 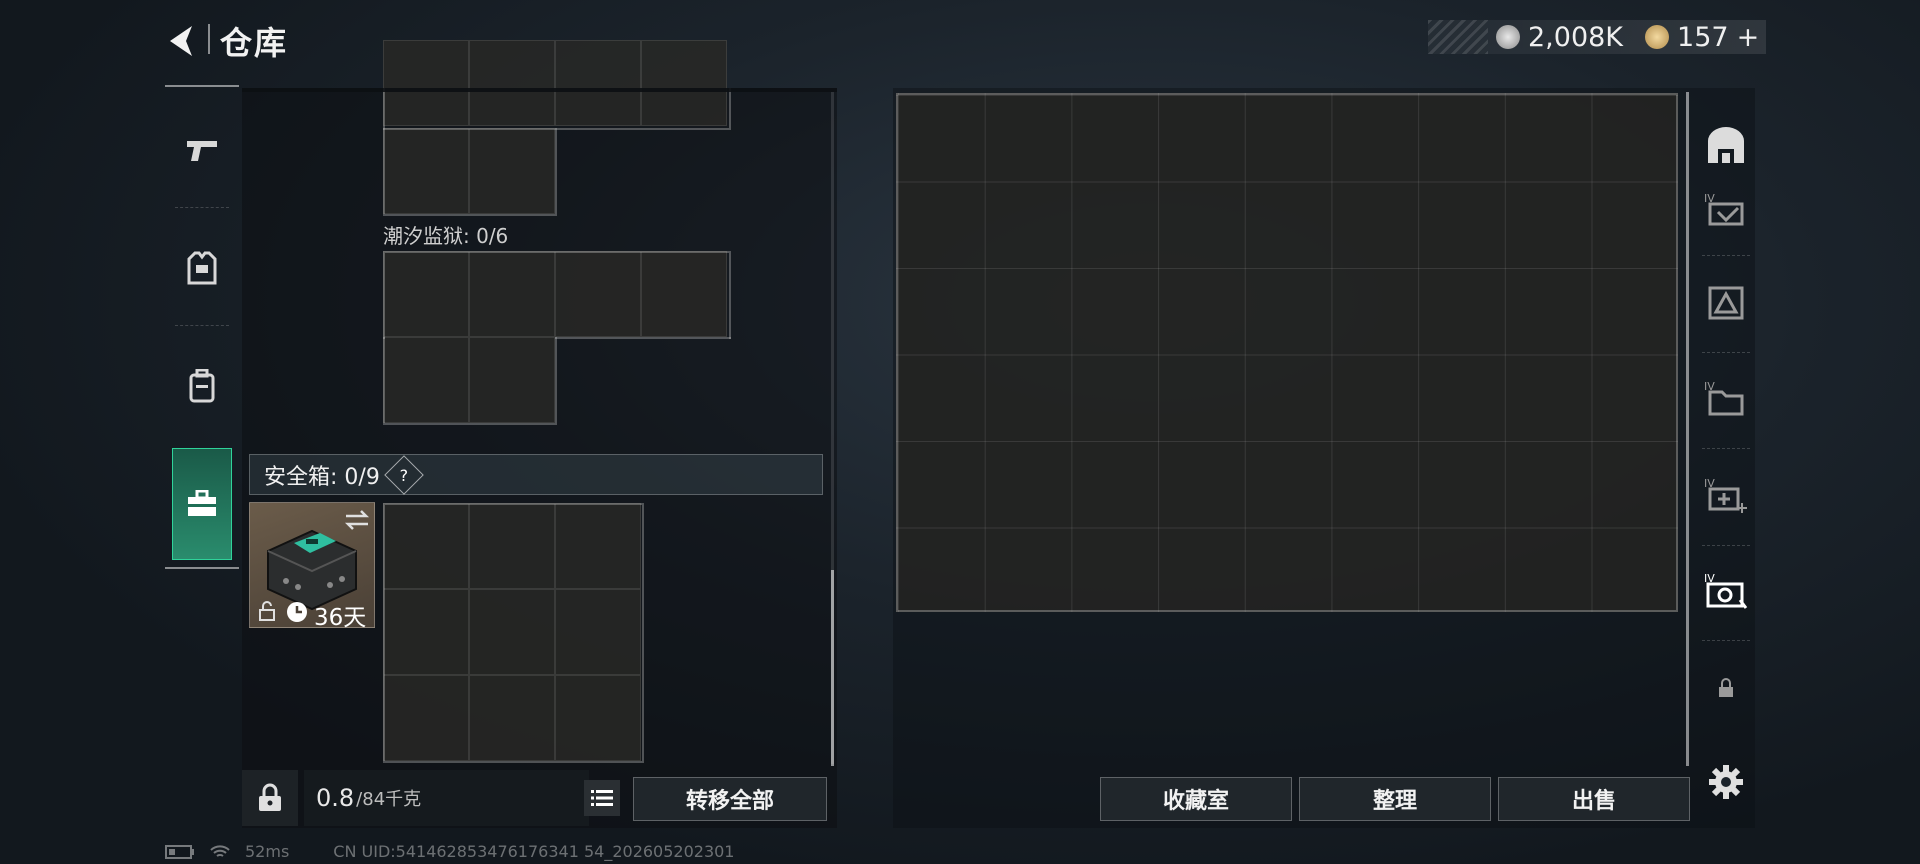 I want to click on briefcase-icon, so click(x=202, y=503).